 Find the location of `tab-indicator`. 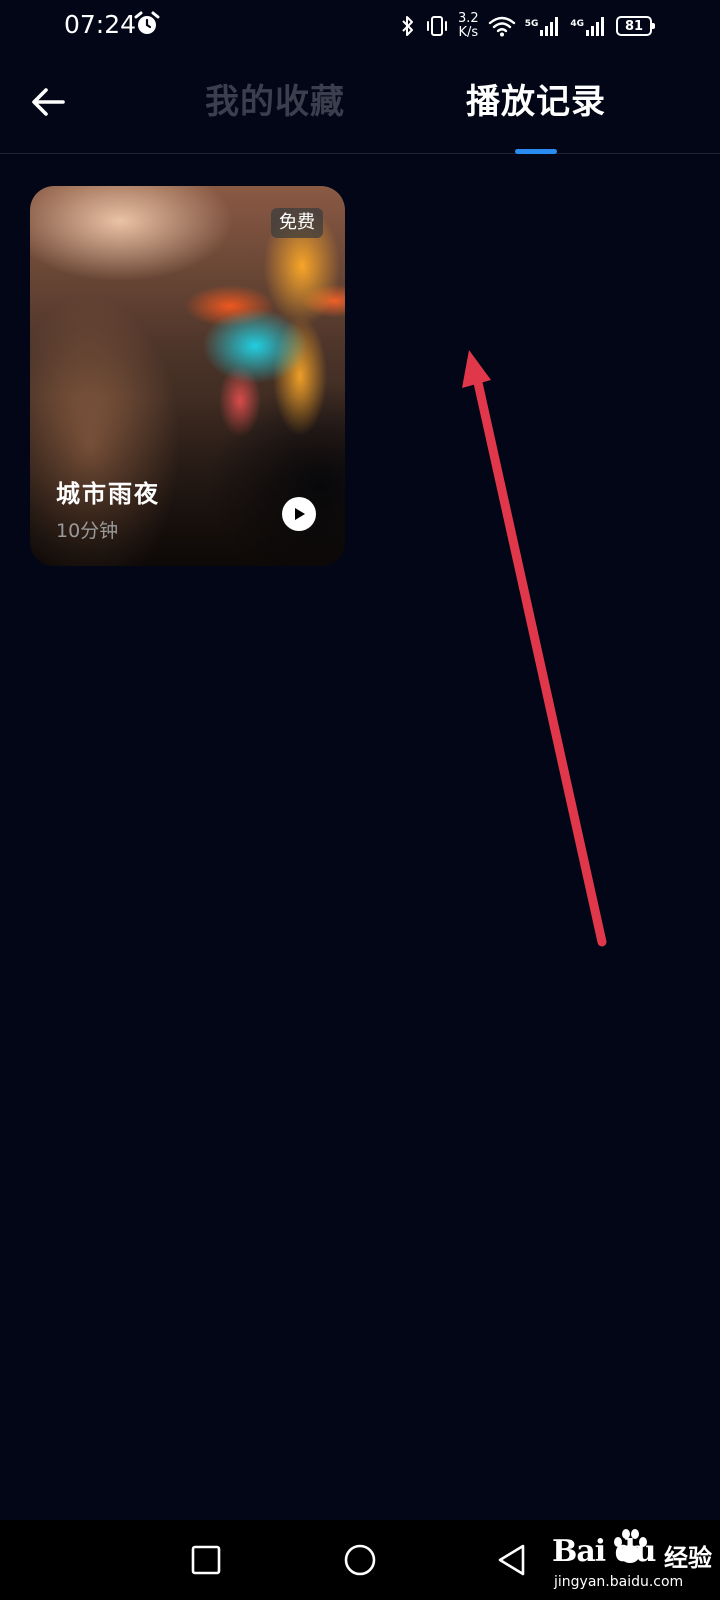

tab-indicator is located at coordinates (536, 151).